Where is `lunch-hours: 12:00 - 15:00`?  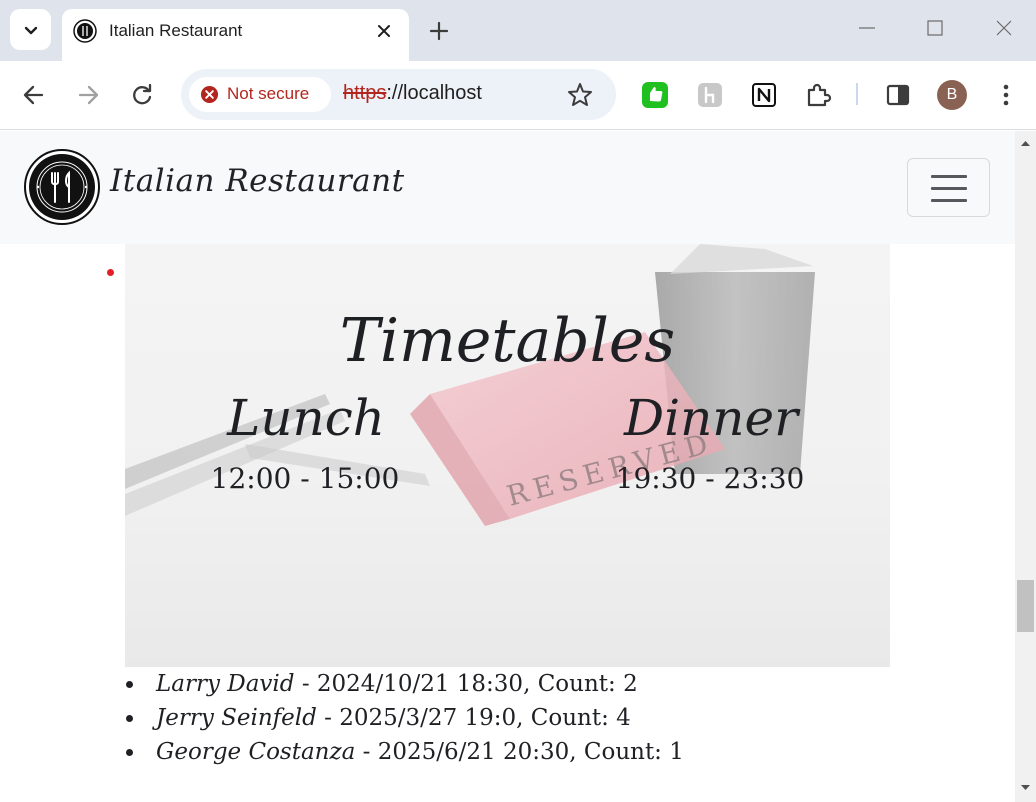
lunch-hours: 12:00 - 15:00 is located at coordinates (305, 478).